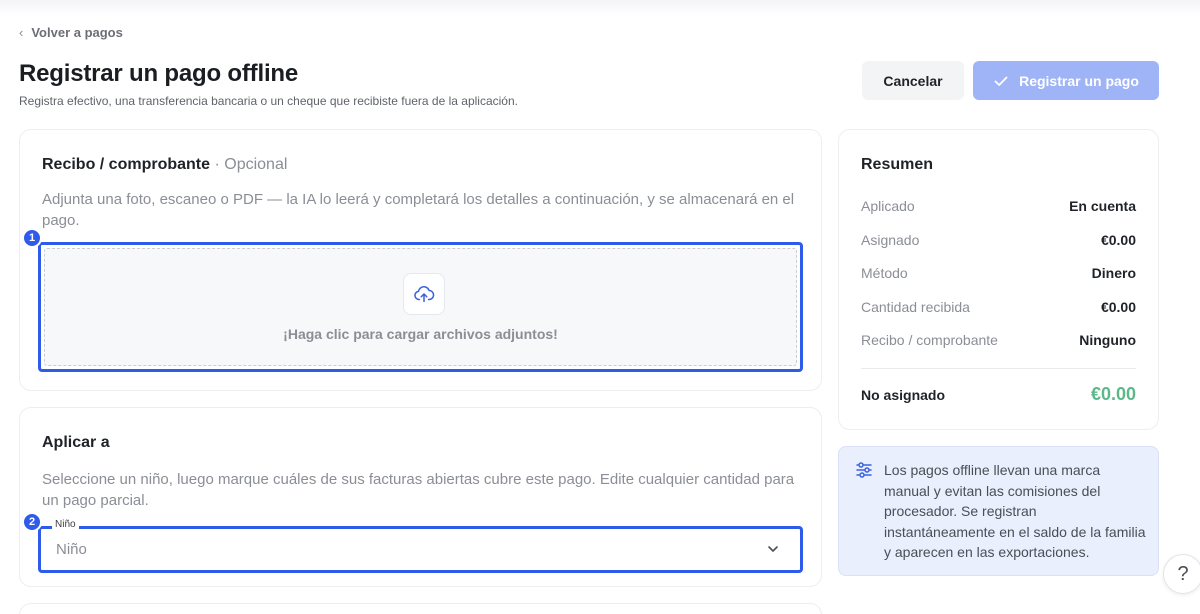 The width and height of the screenshot is (1200, 614). I want to click on back-to-payments-link: ‹ Volver a pagos, so click(71, 32).